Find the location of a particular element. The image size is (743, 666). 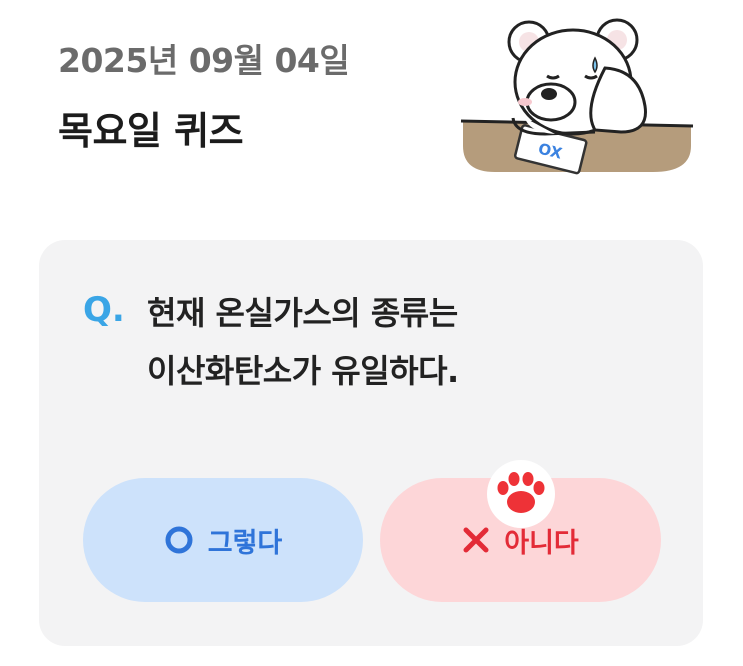

question-marker: Q. is located at coordinates (104, 310).